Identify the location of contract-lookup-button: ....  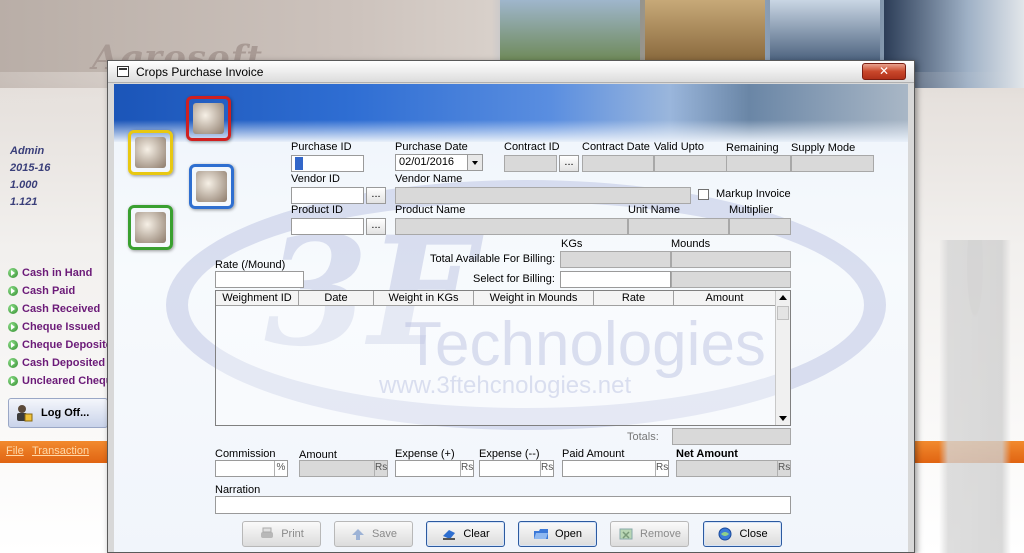
(569, 163).